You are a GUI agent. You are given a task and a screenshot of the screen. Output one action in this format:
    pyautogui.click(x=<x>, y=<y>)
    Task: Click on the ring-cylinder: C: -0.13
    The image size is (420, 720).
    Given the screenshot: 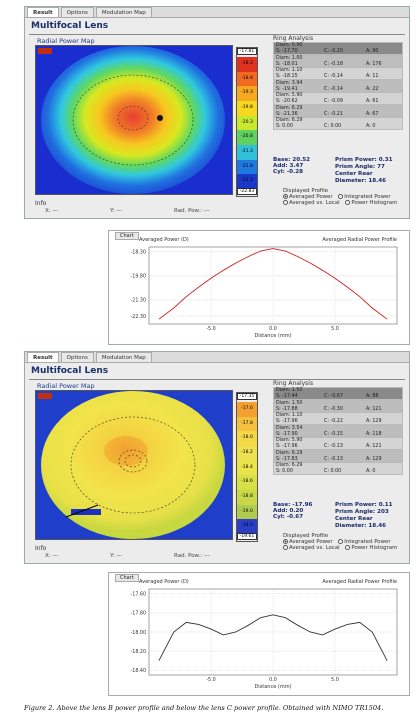 What is the action you would take?
    pyautogui.click(x=333, y=459)
    